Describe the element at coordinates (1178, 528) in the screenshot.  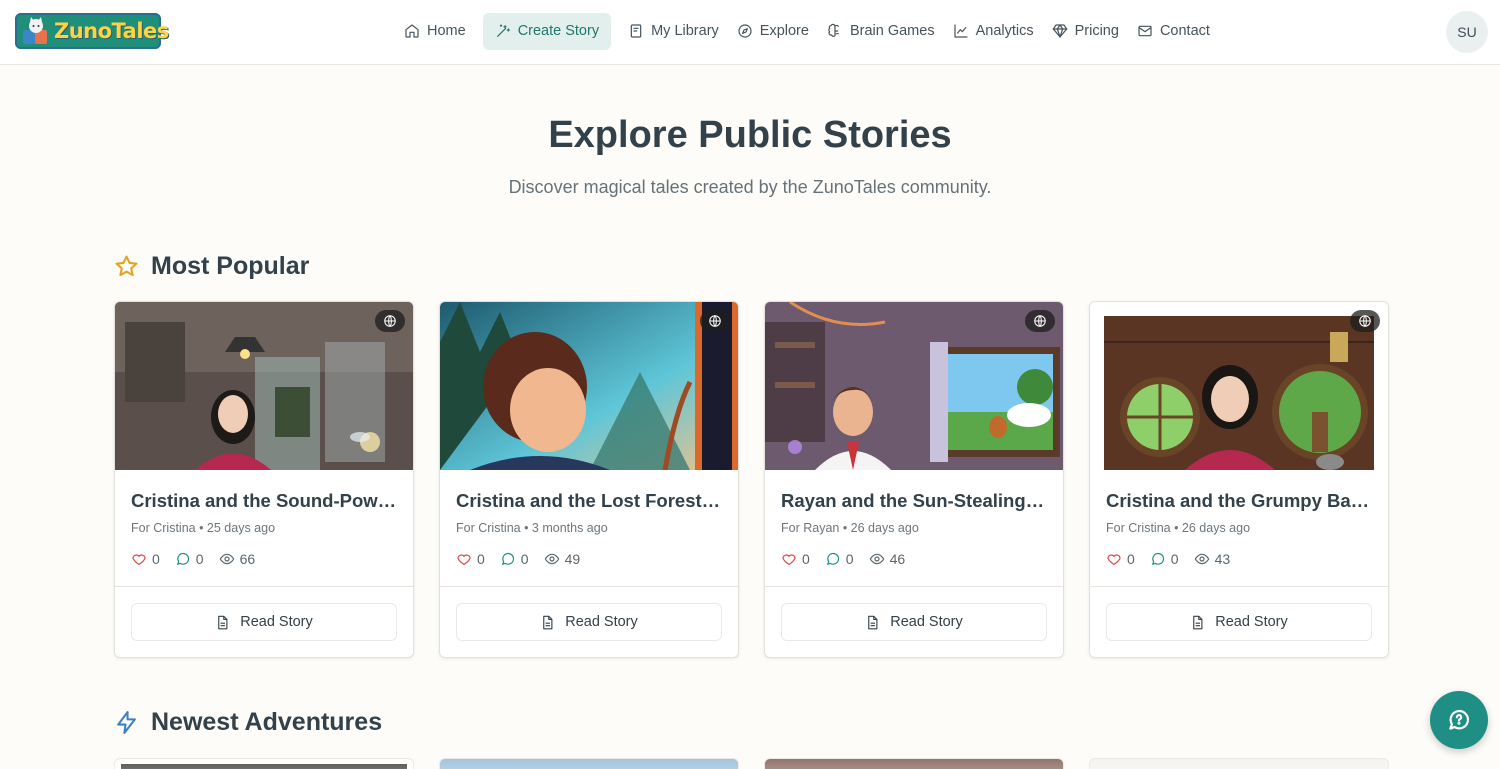
I see `story-meta: For Cristina • 26 days ago` at that location.